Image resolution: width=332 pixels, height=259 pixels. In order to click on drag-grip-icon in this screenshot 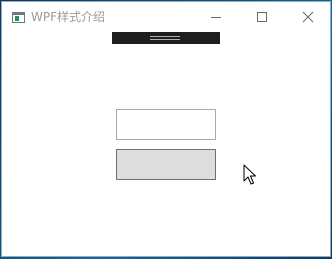, I will do `click(165, 38)`.